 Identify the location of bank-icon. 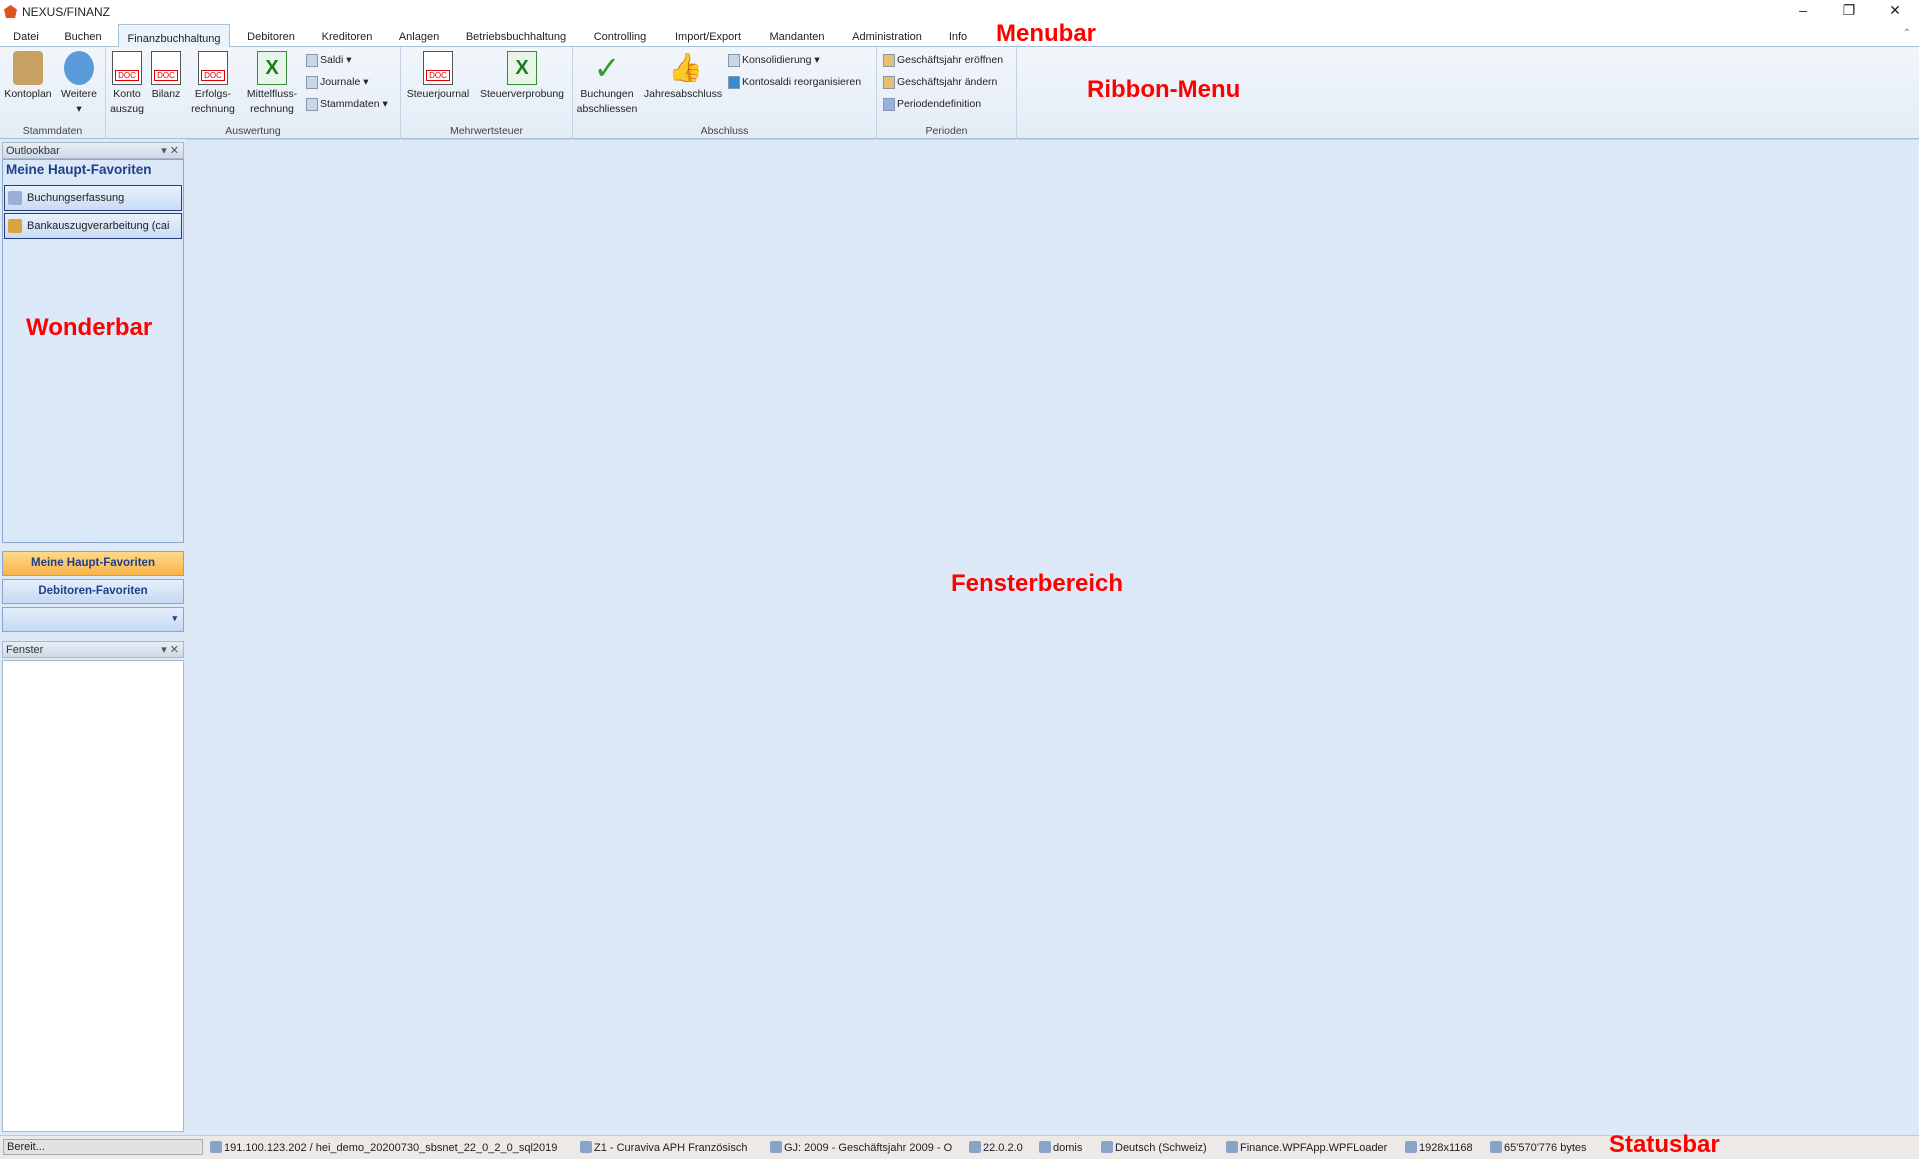
(15, 226).